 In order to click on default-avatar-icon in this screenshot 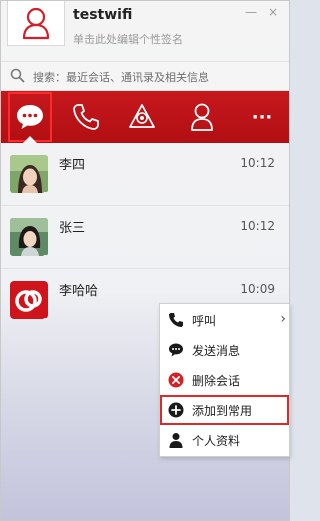, I will do `click(36, 23)`.